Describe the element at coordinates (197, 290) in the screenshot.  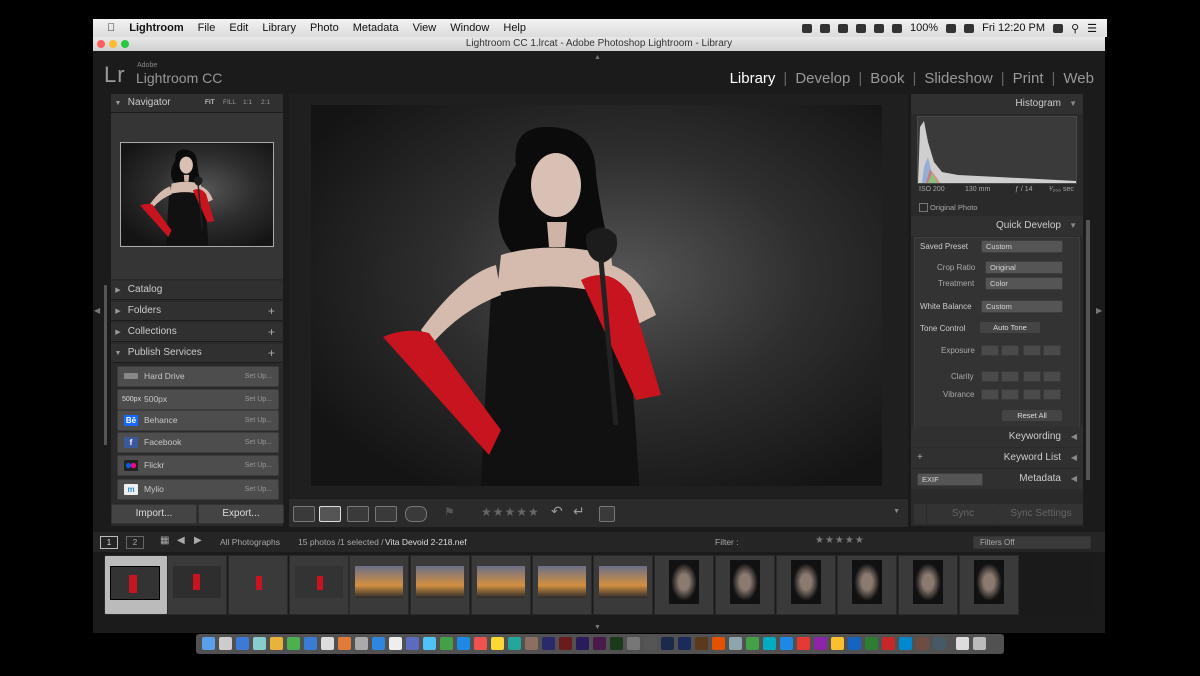
I see `catalog-header: ▶ Catalog` at that location.